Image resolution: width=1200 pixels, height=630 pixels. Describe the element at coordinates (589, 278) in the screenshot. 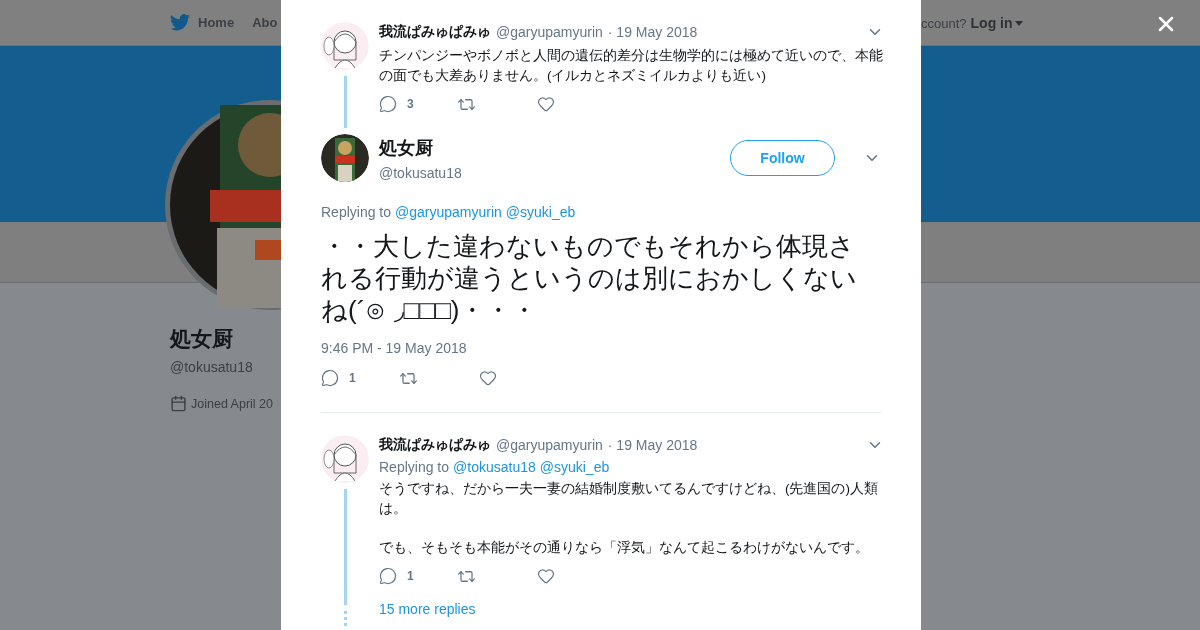

I see `tweet-text: ・・大した違わないものでもそれから体現される行動が違うというのは別におかしくないね(´⊙ ◞□□□)・・・` at that location.